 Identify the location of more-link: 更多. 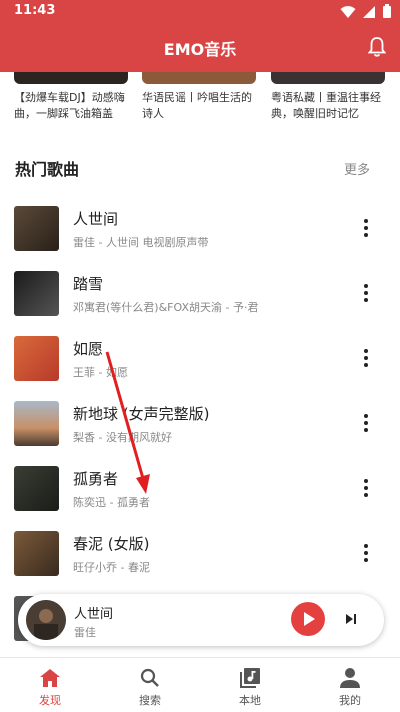
(357, 168).